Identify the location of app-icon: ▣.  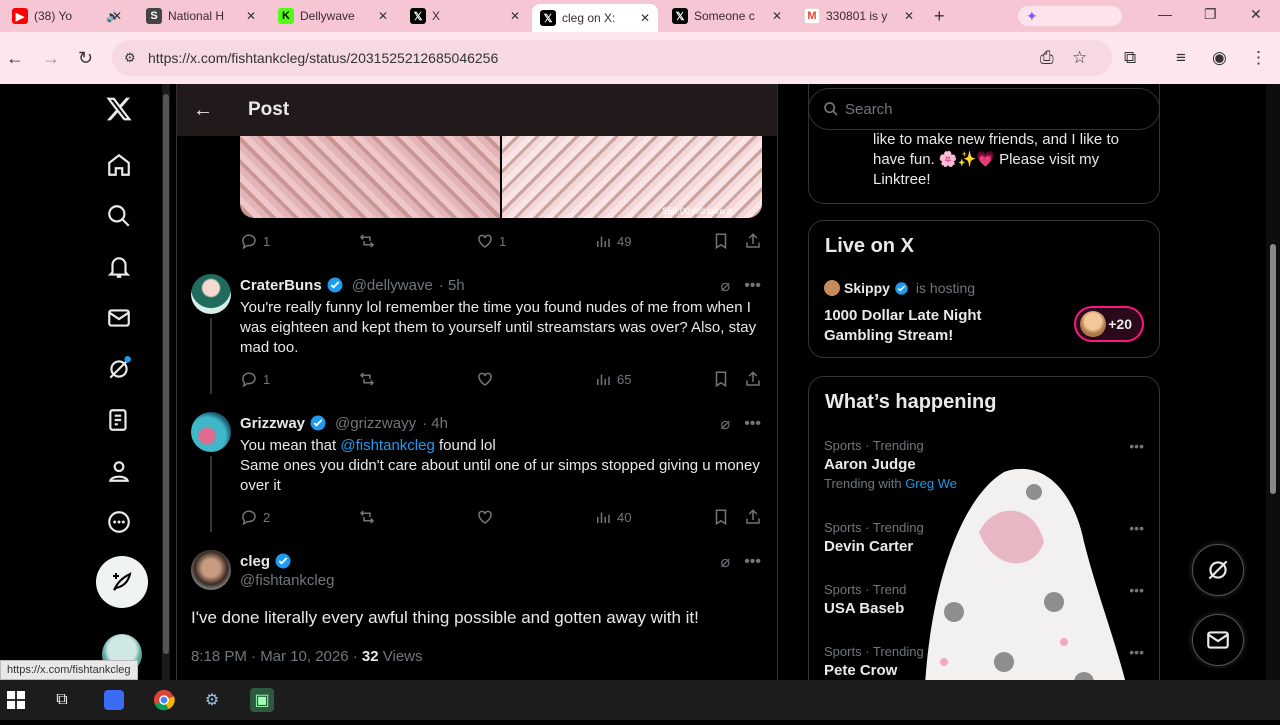
(262, 700).